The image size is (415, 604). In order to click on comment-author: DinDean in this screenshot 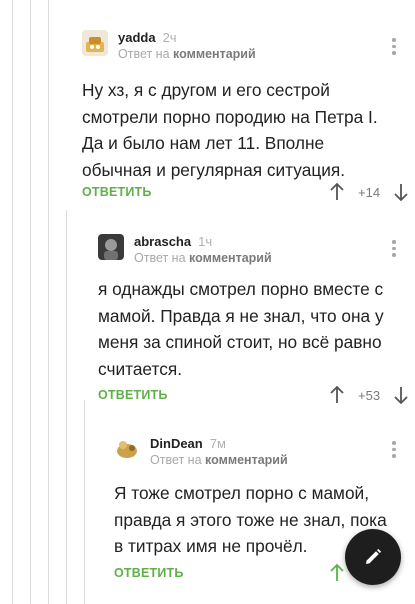, I will do `click(176, 443)`.